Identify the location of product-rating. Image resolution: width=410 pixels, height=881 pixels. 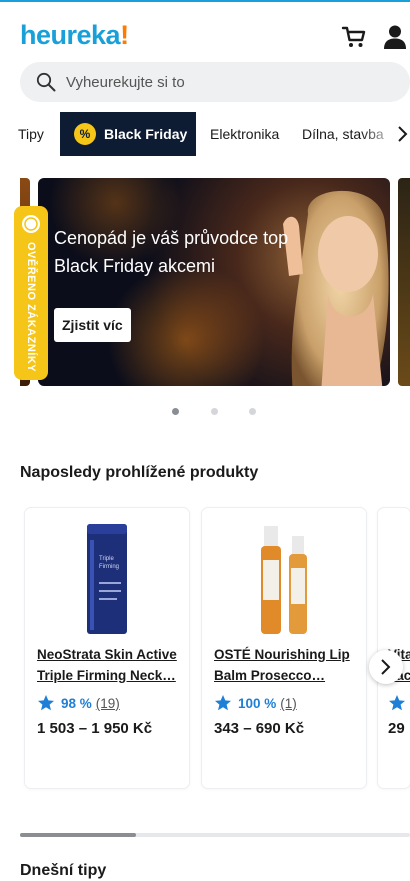
(399, 704).